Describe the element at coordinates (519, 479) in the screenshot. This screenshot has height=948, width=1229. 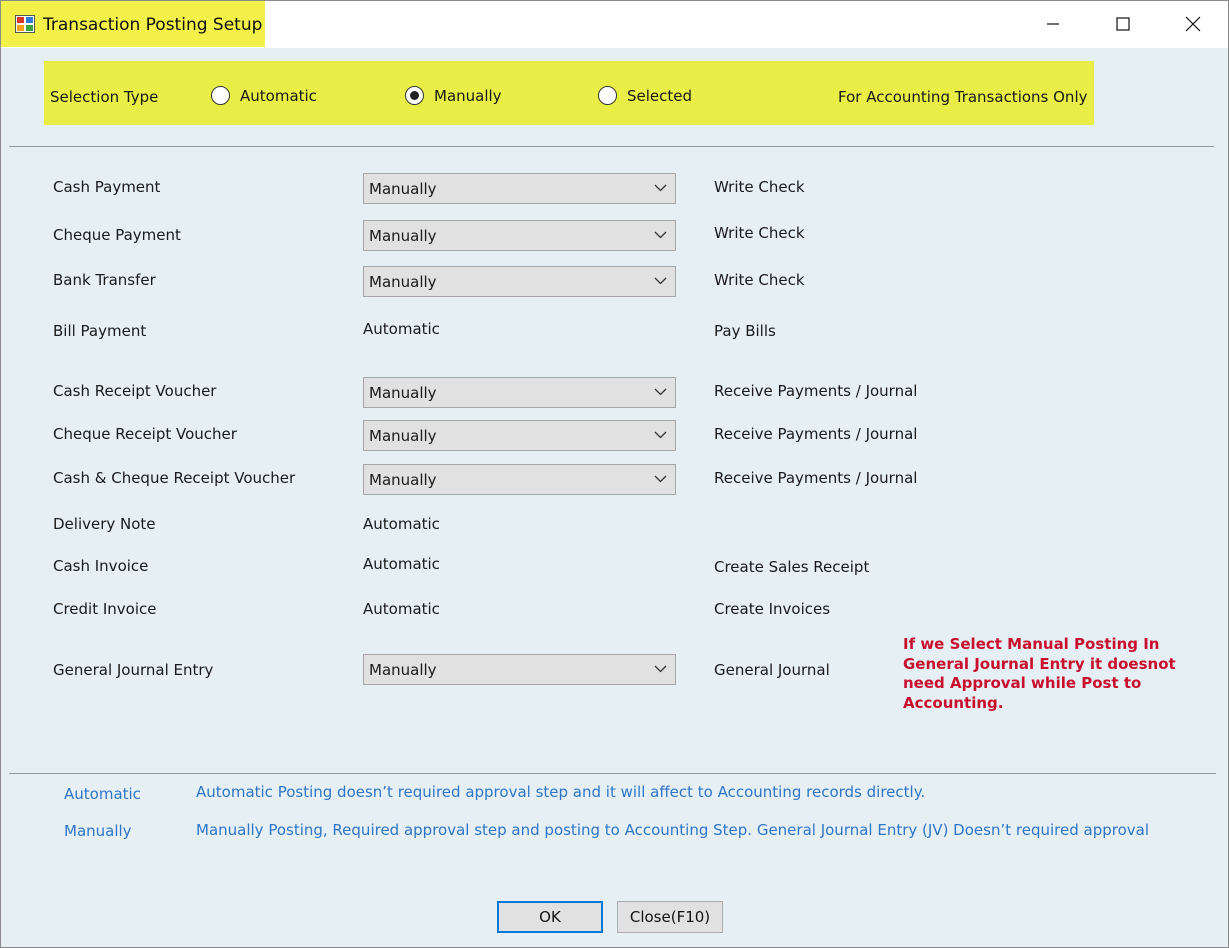
I see `combo-cash-cheque-receipt-voucher: Manually` at that location.